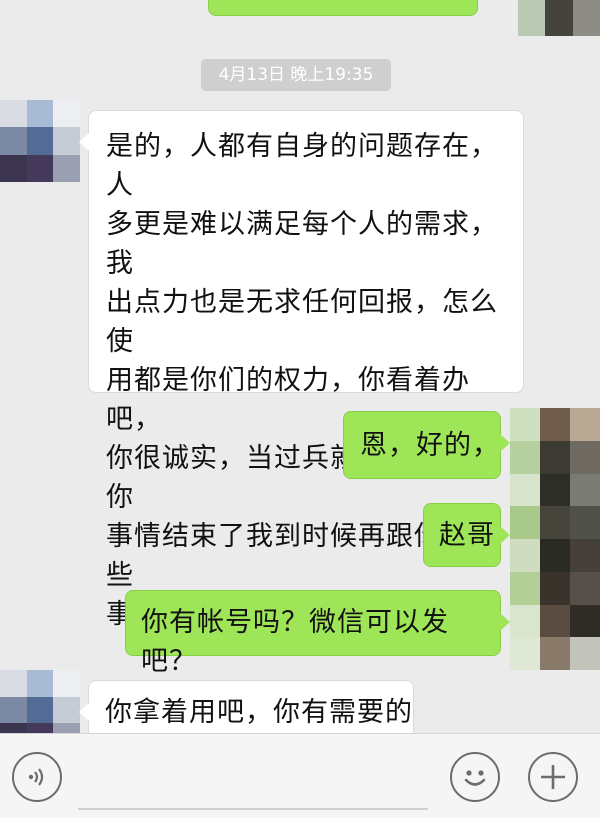 This screenshot has height=818, width=600. What do you see at coordinates (553, 777) in the screenshot?
I see `plus-icon` at bounding box center [553, 777].